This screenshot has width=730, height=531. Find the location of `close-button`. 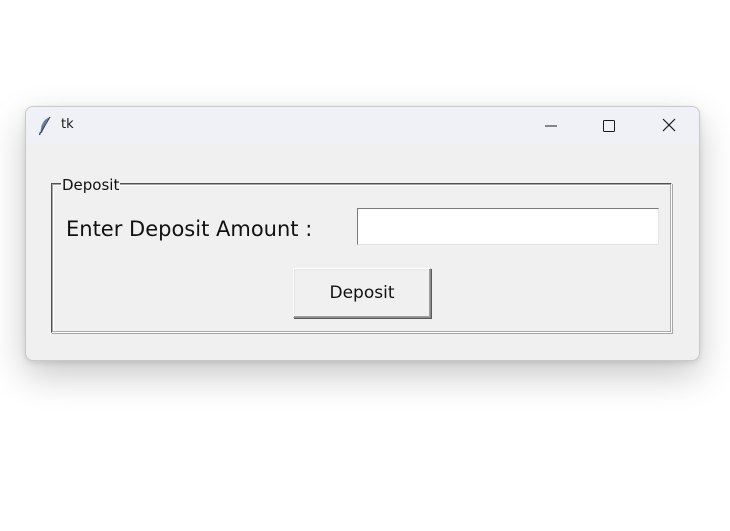

close-button is located at coordinates (669, 126).